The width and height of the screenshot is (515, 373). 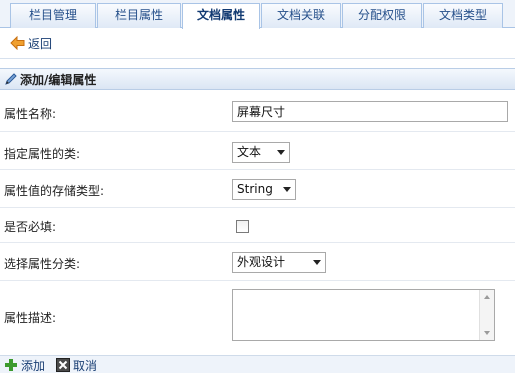 What do you see at coordinates (63, 365) in the screenshot?
I see `close-icon` at bounding box center [63, 365].